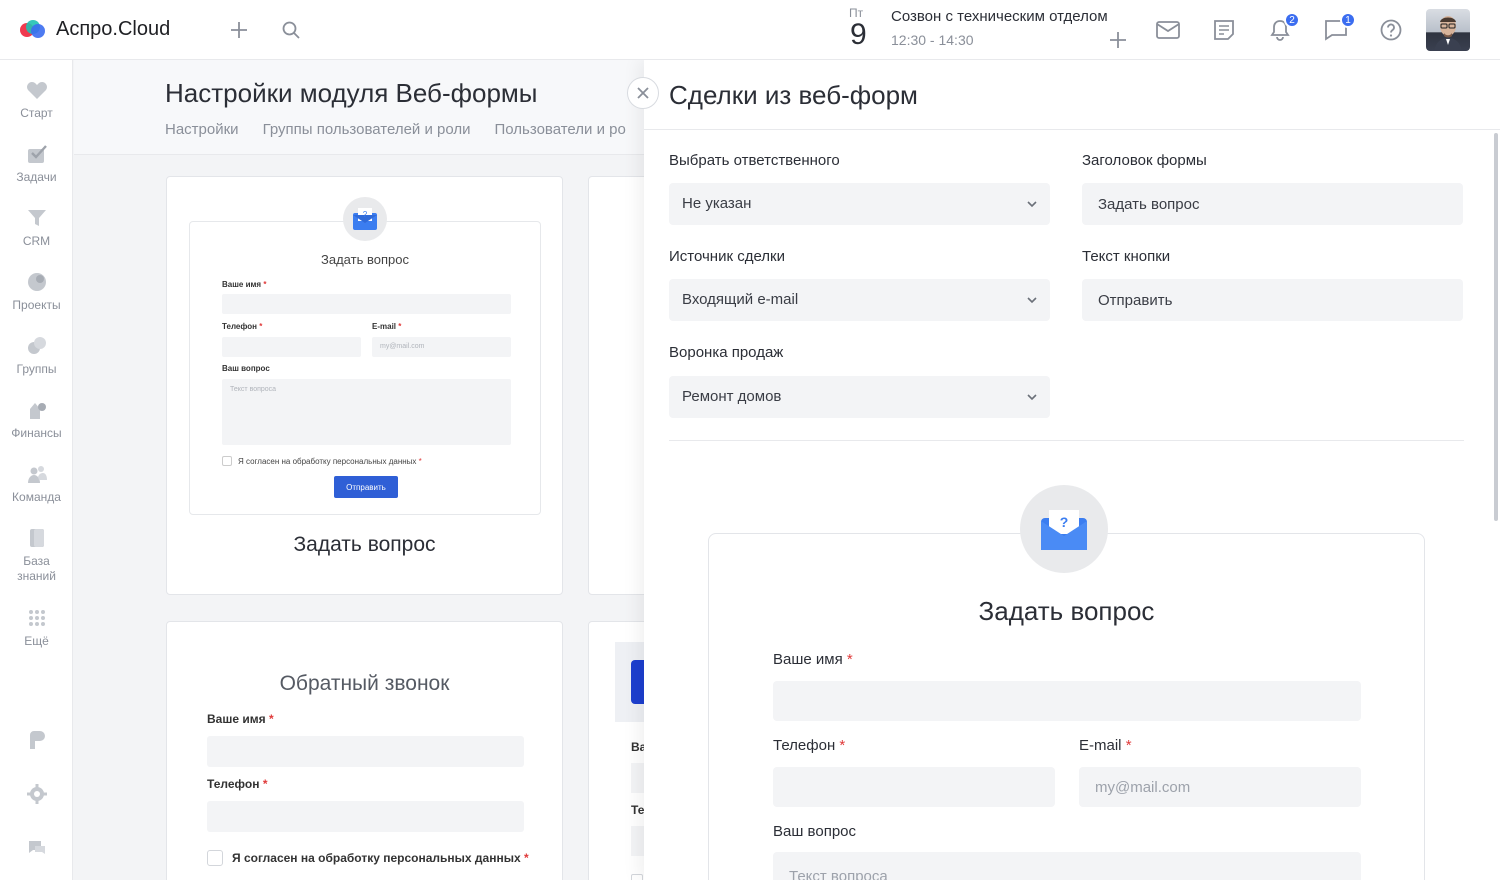  I want to click on sidebar-item-projects: Проекты, so click(36, 291).